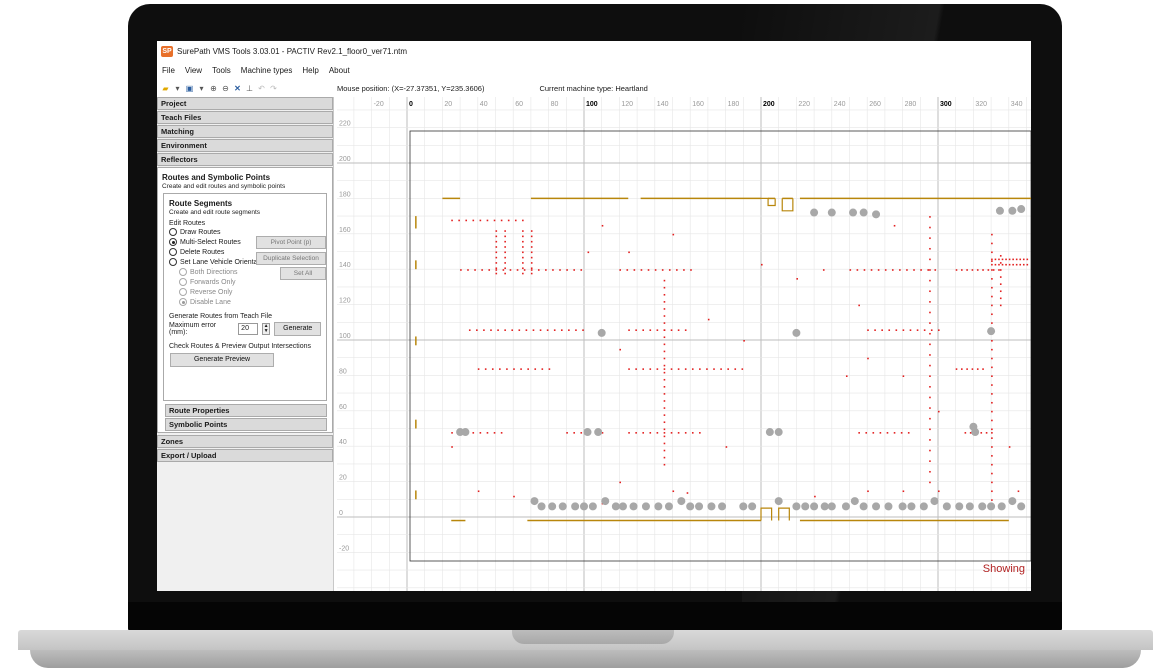  What do you see at coordinates (245, 441) in the screenshot?
I see `panel-zones: Zones` at bounding box center [245, 441].